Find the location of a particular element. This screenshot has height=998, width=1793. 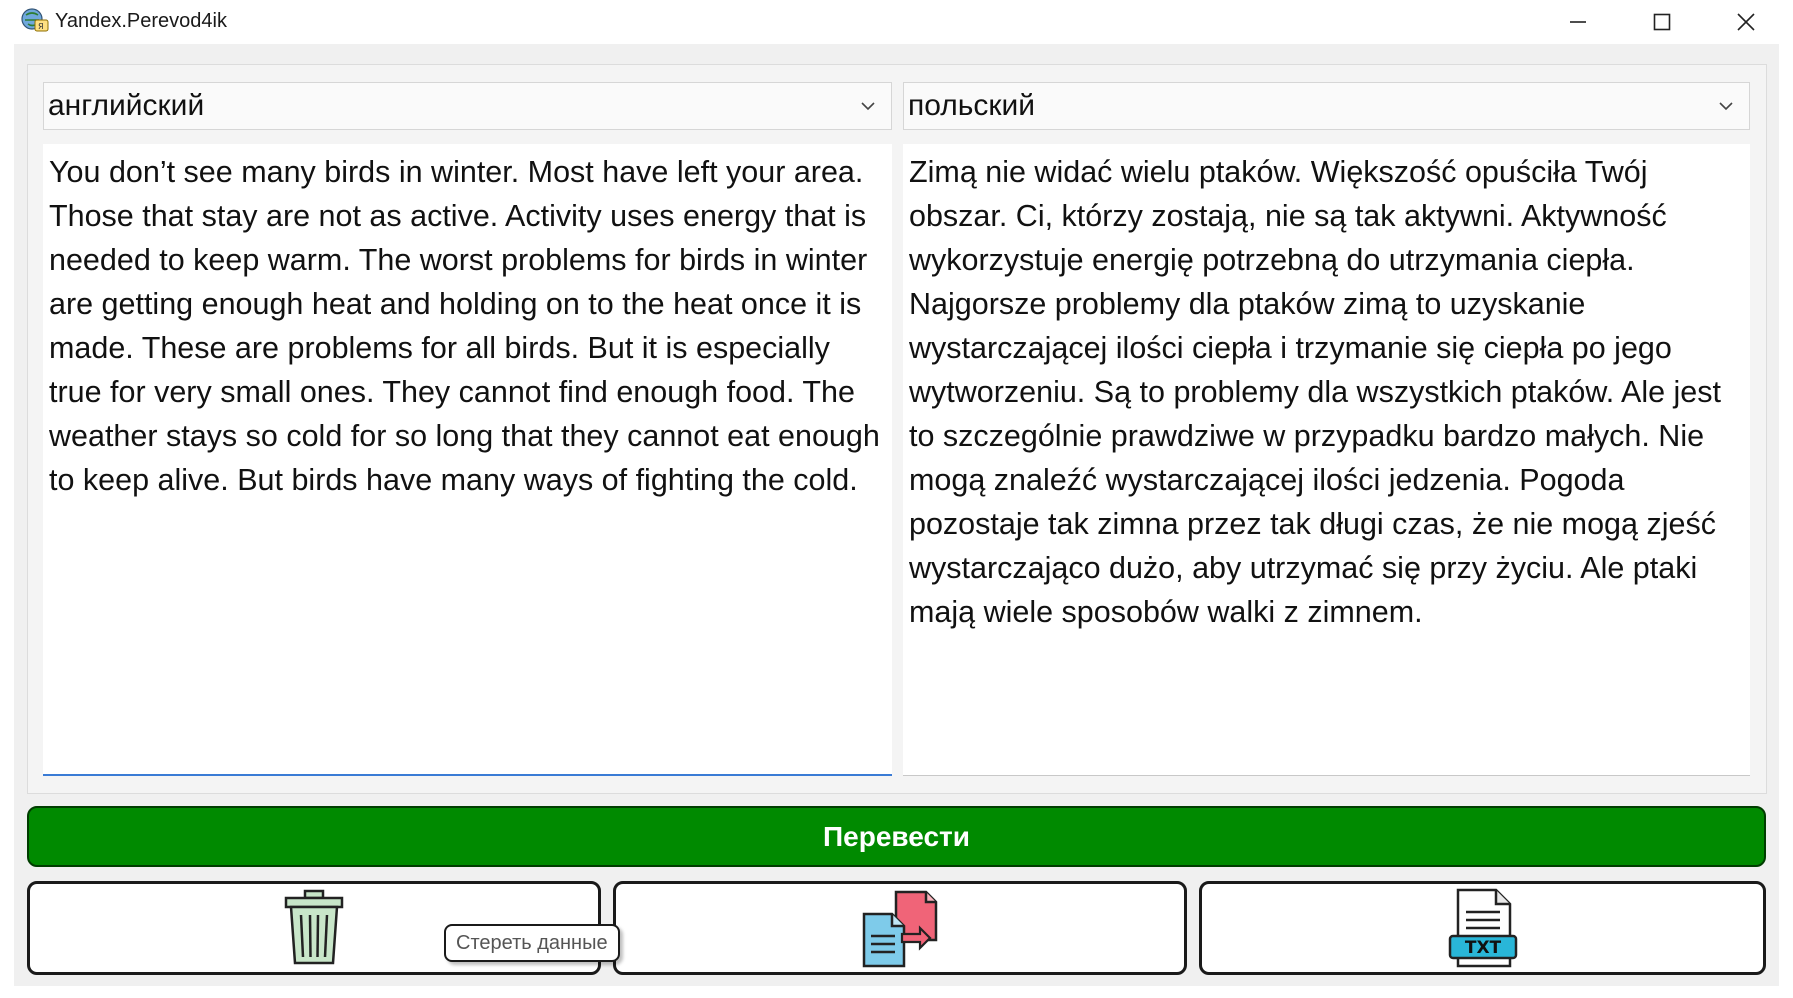

maximize-button is located at coordinates (1662, 22).